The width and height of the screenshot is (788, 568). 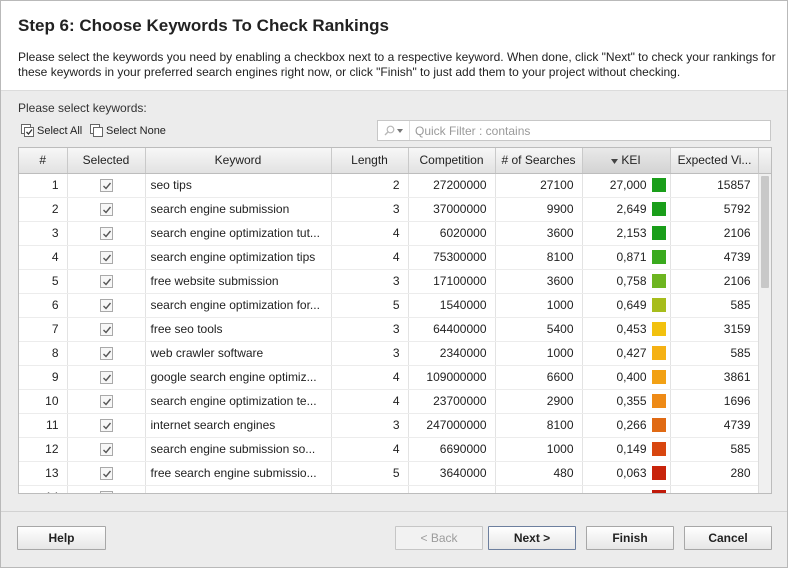 What do you see at coordinates (452, 161) in the screenshot?
I see `column-header-competition: Competition` at bounding box center [452, 161].